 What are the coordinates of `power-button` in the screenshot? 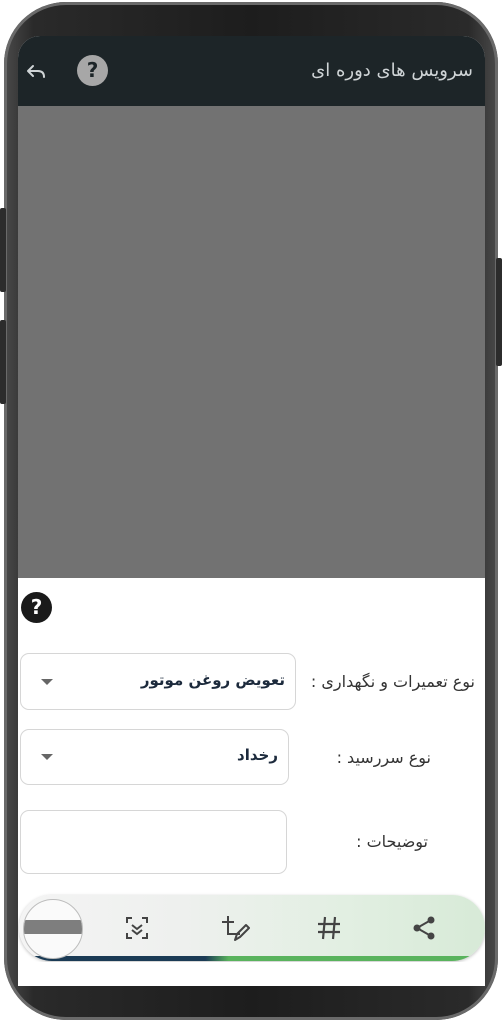 It's located at (499, 312).